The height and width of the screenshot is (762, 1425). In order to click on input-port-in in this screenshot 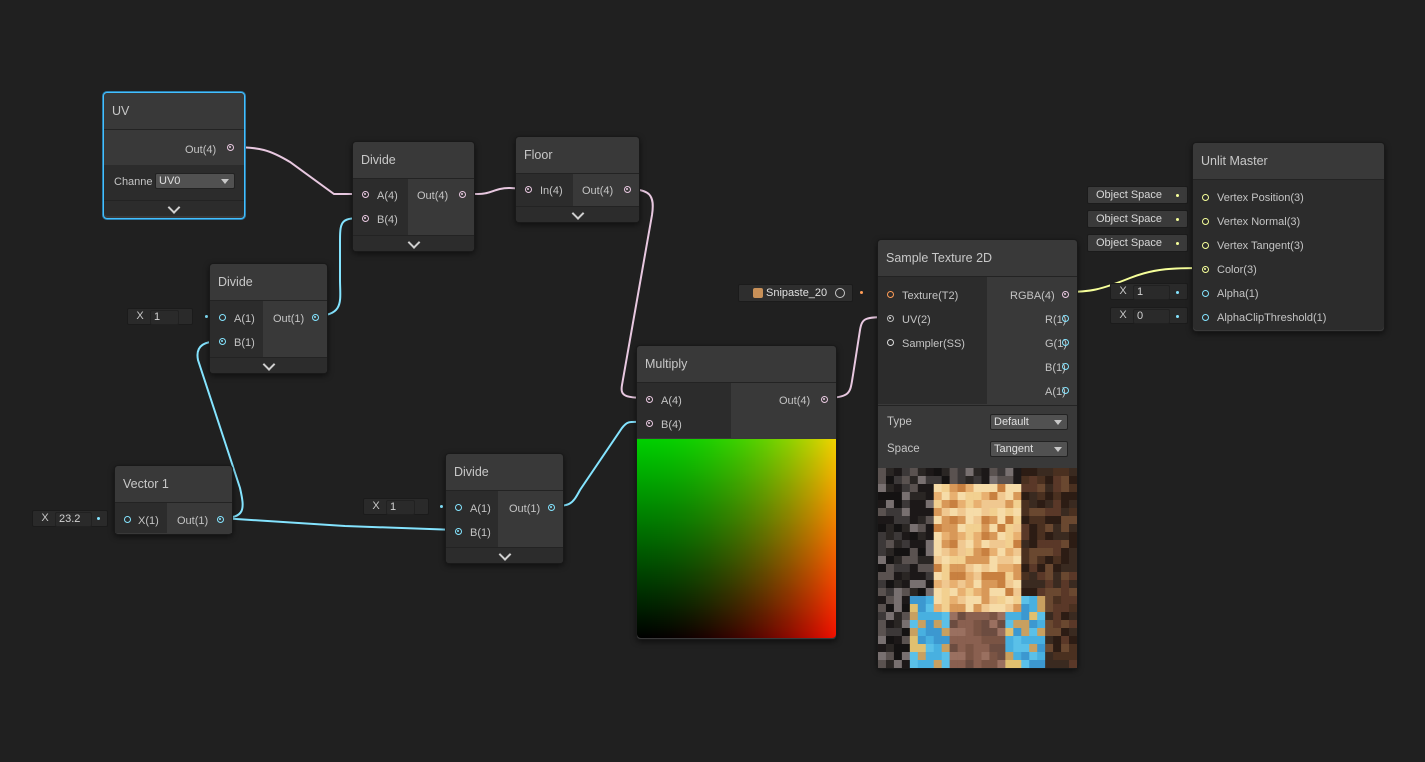, I will do `click(528, 189)`.